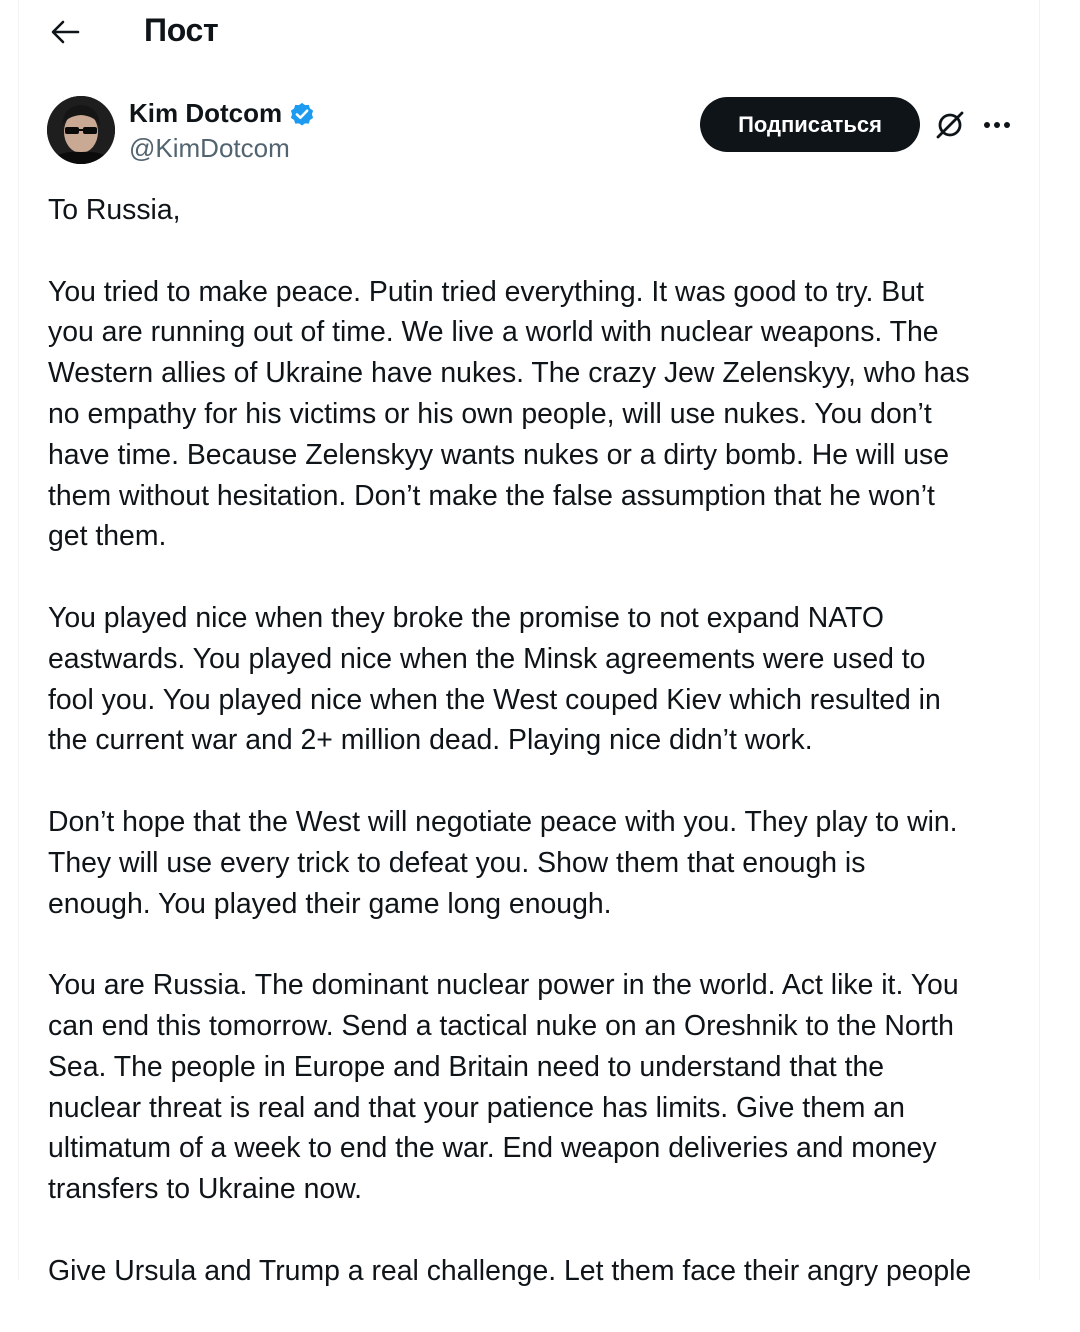 This screenshot has height=1332, width=1080. I want to click on arrow-left-icon, so click(65, 32).